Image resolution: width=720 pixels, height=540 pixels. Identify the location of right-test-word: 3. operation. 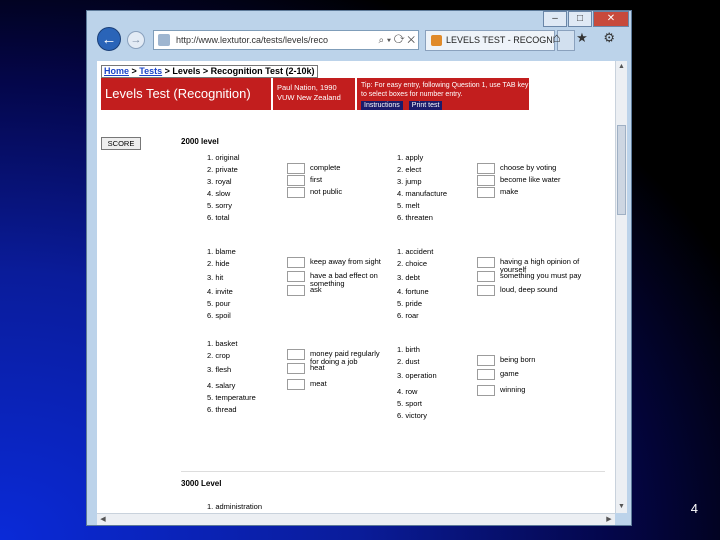
(417, 375).